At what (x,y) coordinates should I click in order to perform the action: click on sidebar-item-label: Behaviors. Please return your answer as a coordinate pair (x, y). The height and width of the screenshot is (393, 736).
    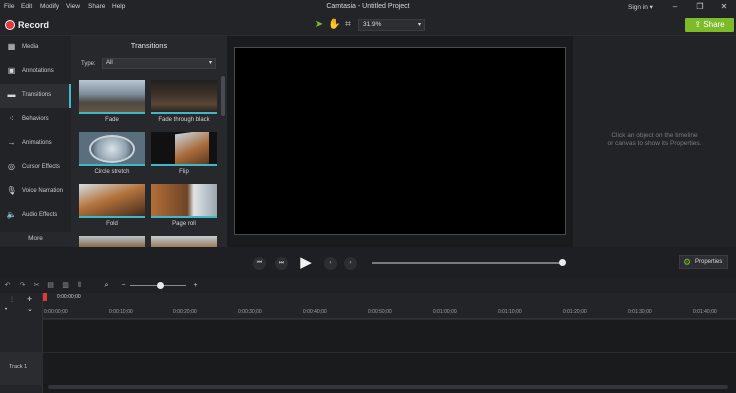
    Looking at the image, I should click on (35, 119).